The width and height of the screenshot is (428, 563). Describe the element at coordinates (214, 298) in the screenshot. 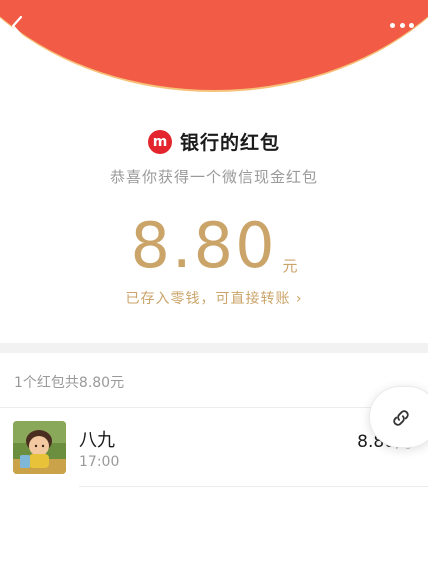

I see `stored-to-balance-link: 已存入零钱，可直接转账 ›` at that location.